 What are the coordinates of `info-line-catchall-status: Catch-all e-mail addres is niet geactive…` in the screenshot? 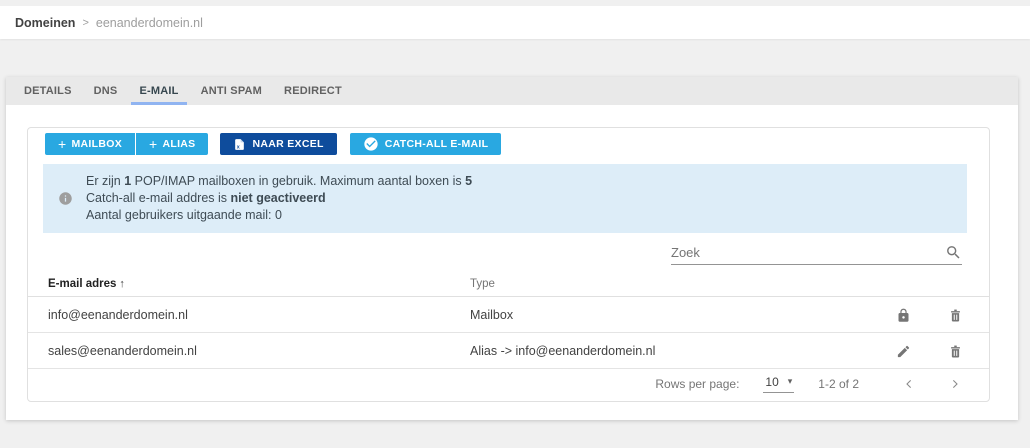 It's located at (206, 198).